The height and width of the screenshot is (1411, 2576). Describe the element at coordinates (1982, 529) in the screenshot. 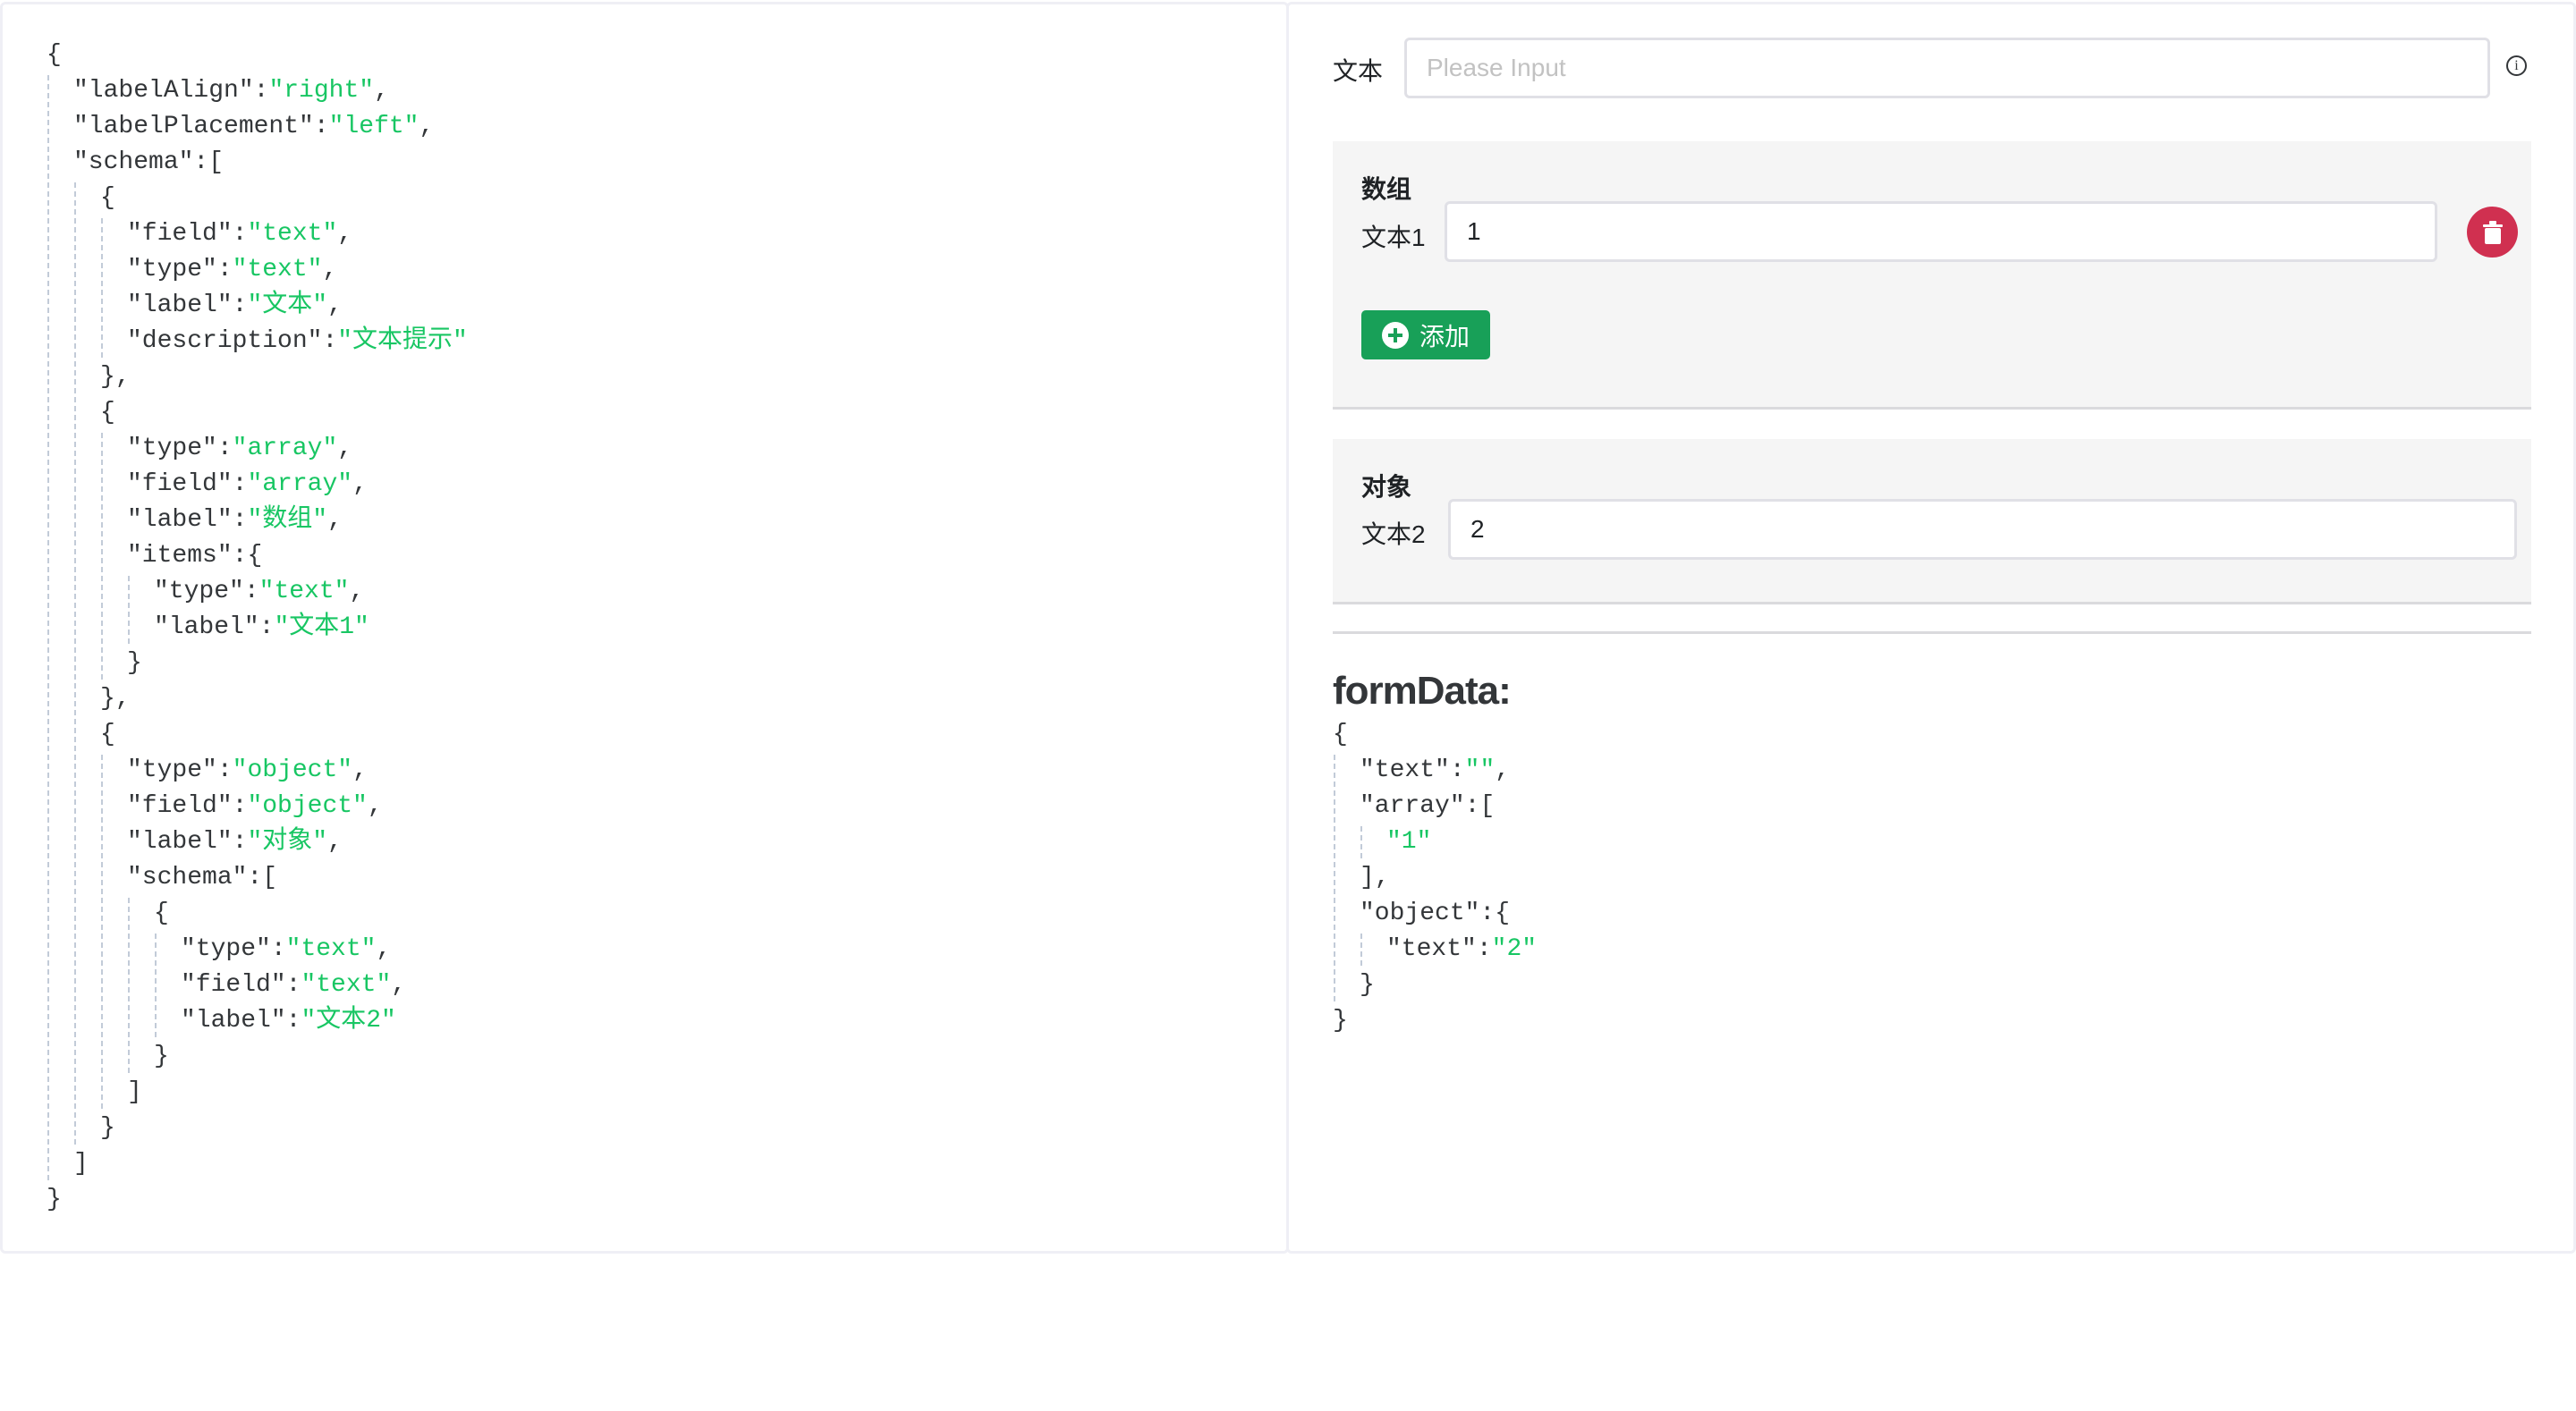

I see `object-field-input: 2` at that location.